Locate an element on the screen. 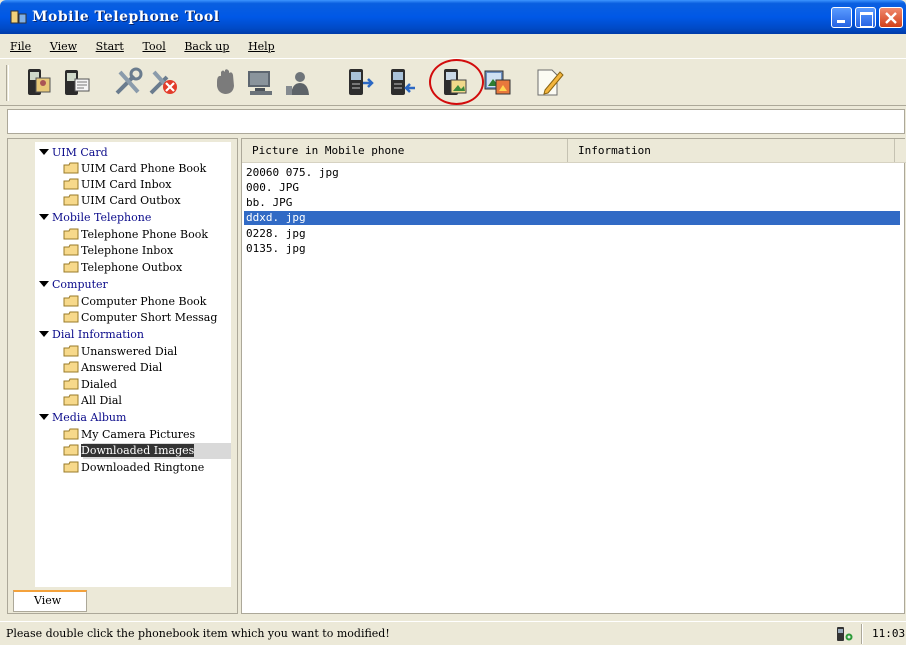 The height and width of the screenshot is (645, 906). phone-import-icon is located at coordinates (402, 82).